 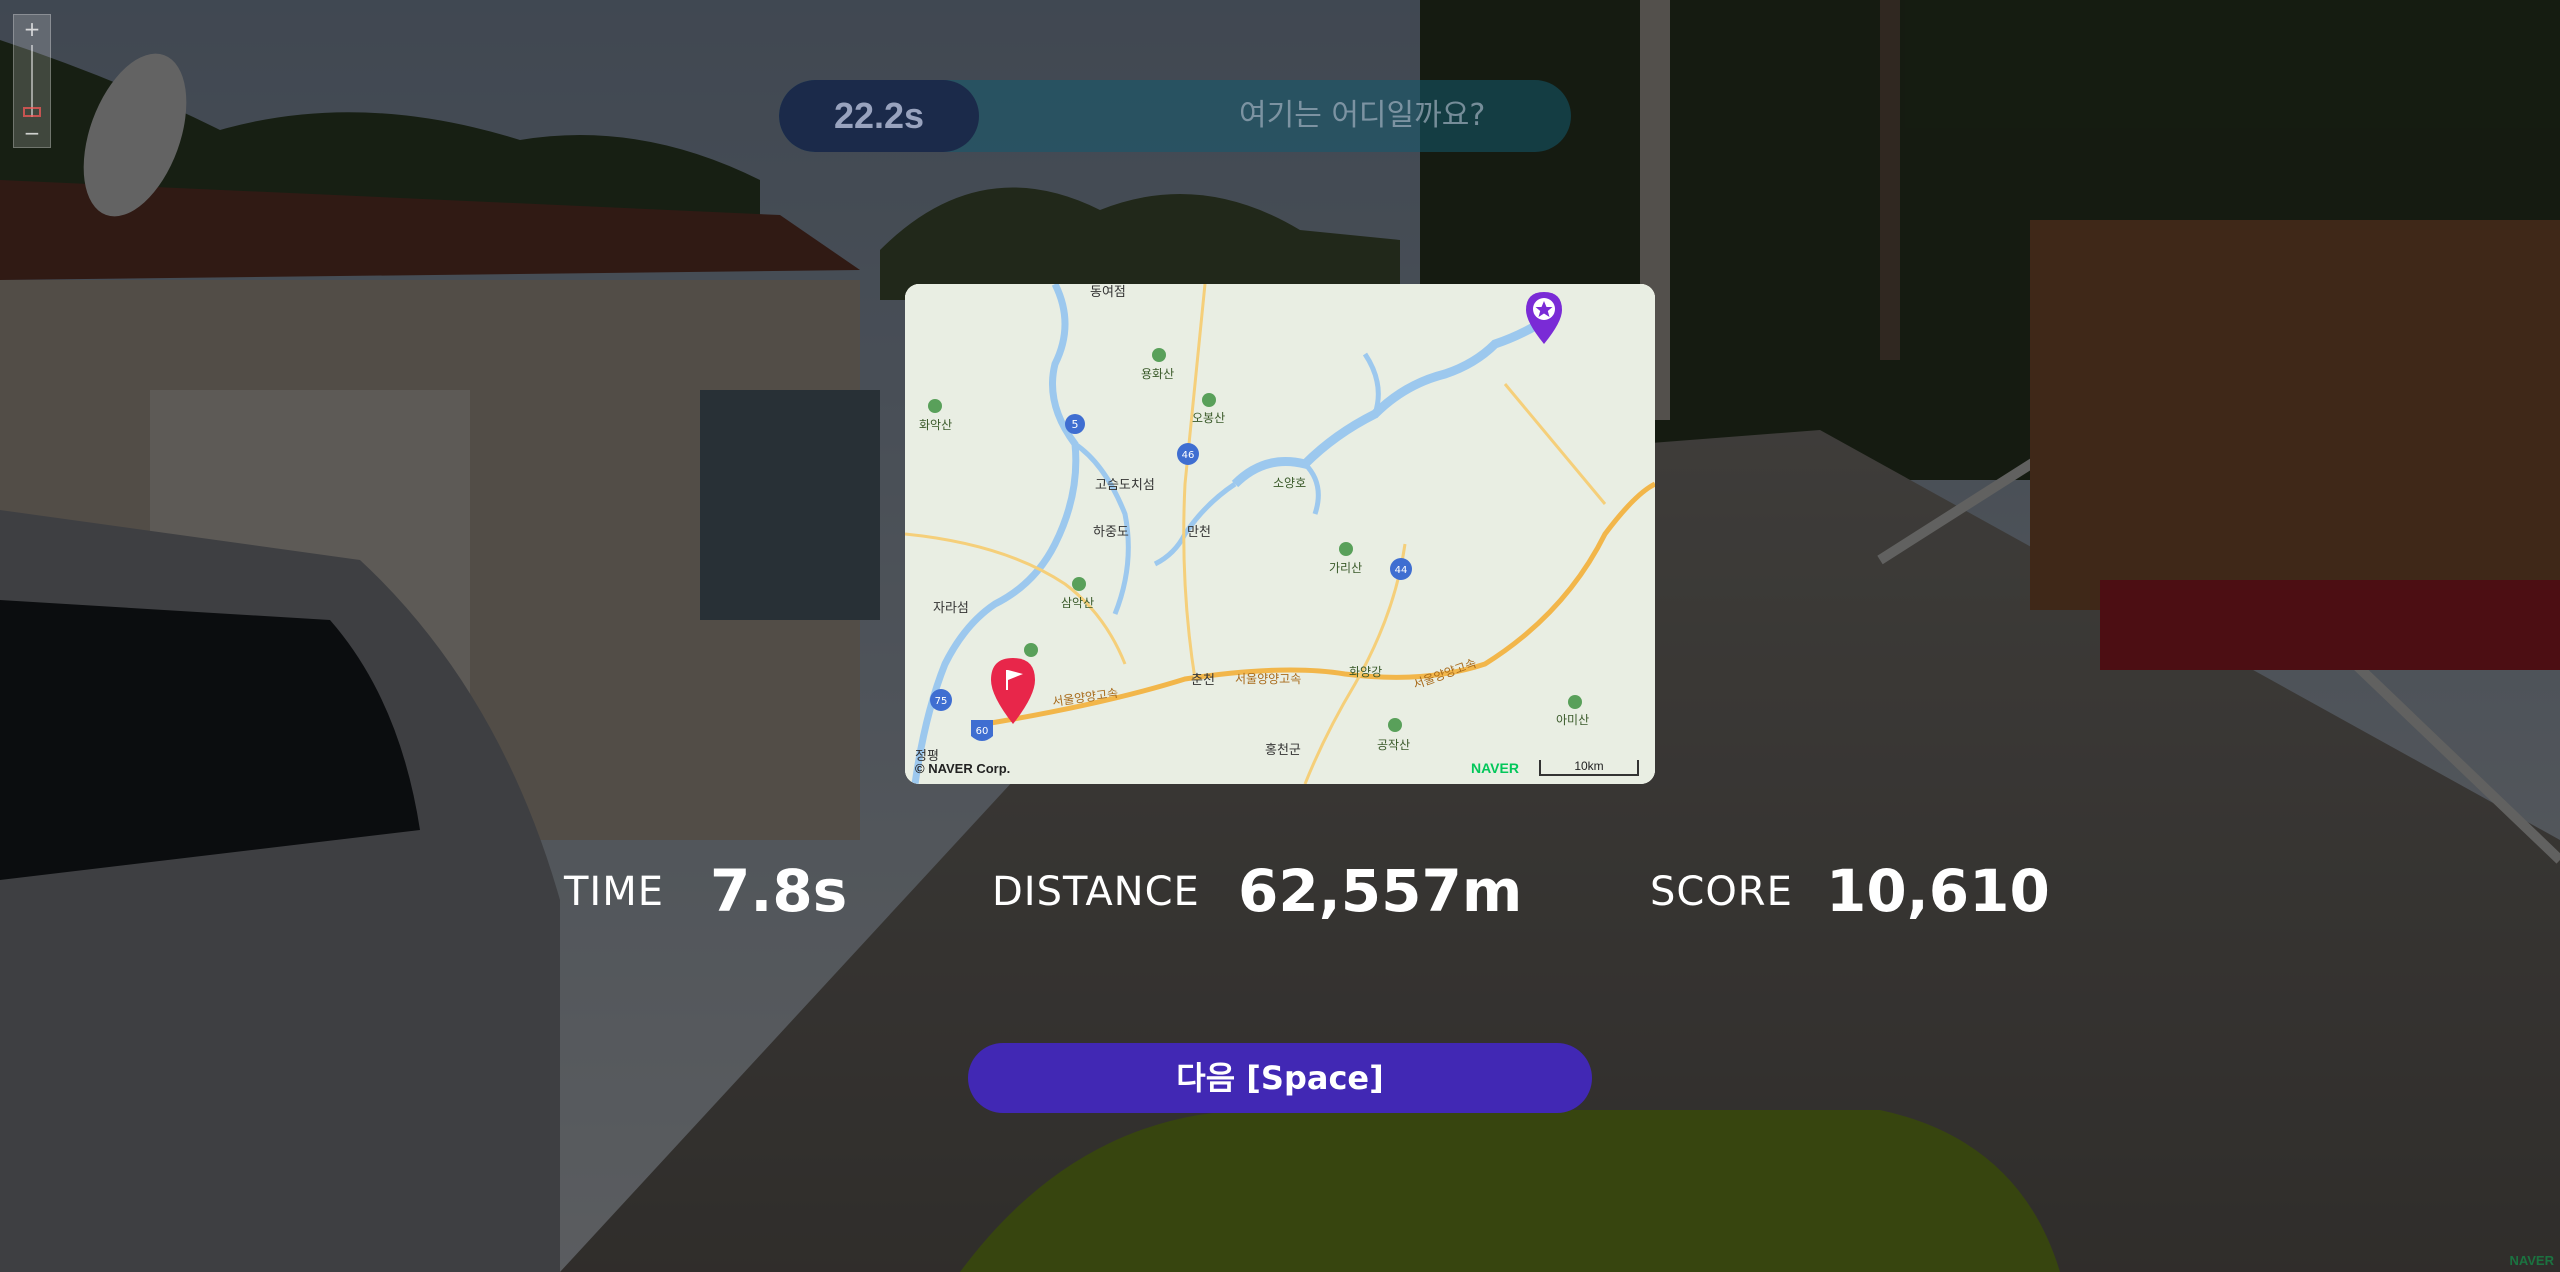 I want to click on map-copyright: © NAVER Corp., so click(x=963, y=768).